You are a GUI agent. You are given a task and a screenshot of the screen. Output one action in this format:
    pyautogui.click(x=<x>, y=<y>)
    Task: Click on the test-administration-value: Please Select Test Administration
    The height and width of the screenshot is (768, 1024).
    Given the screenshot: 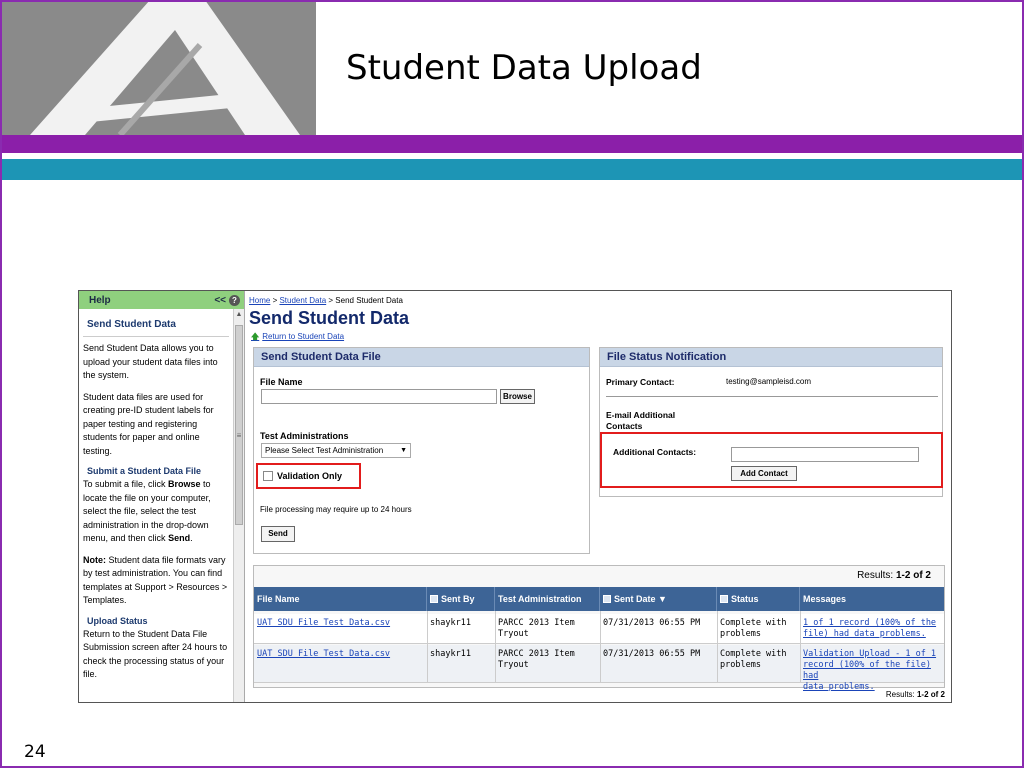 What is the action you would take?
    pyautogui.click(x=324, y=450)
    